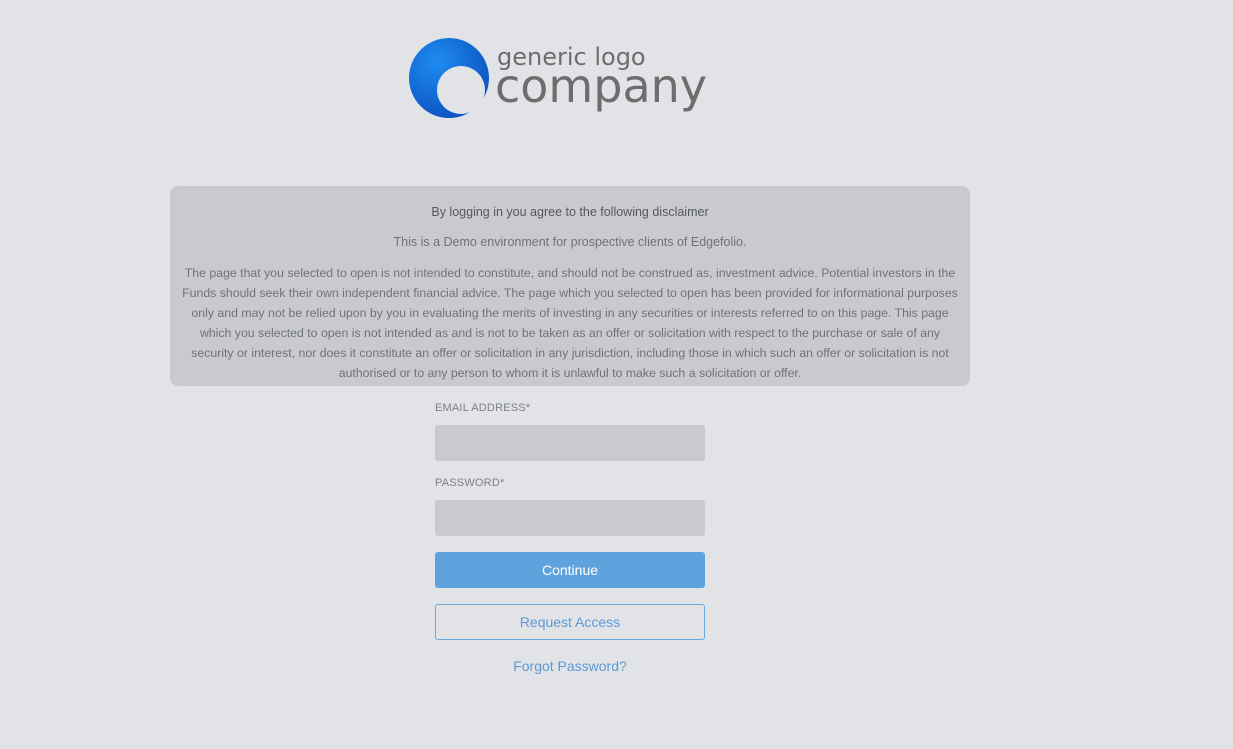 The height and width of the screenshot is (749, 1233). I want to click on continue-button: Continue, so click(570, 570).